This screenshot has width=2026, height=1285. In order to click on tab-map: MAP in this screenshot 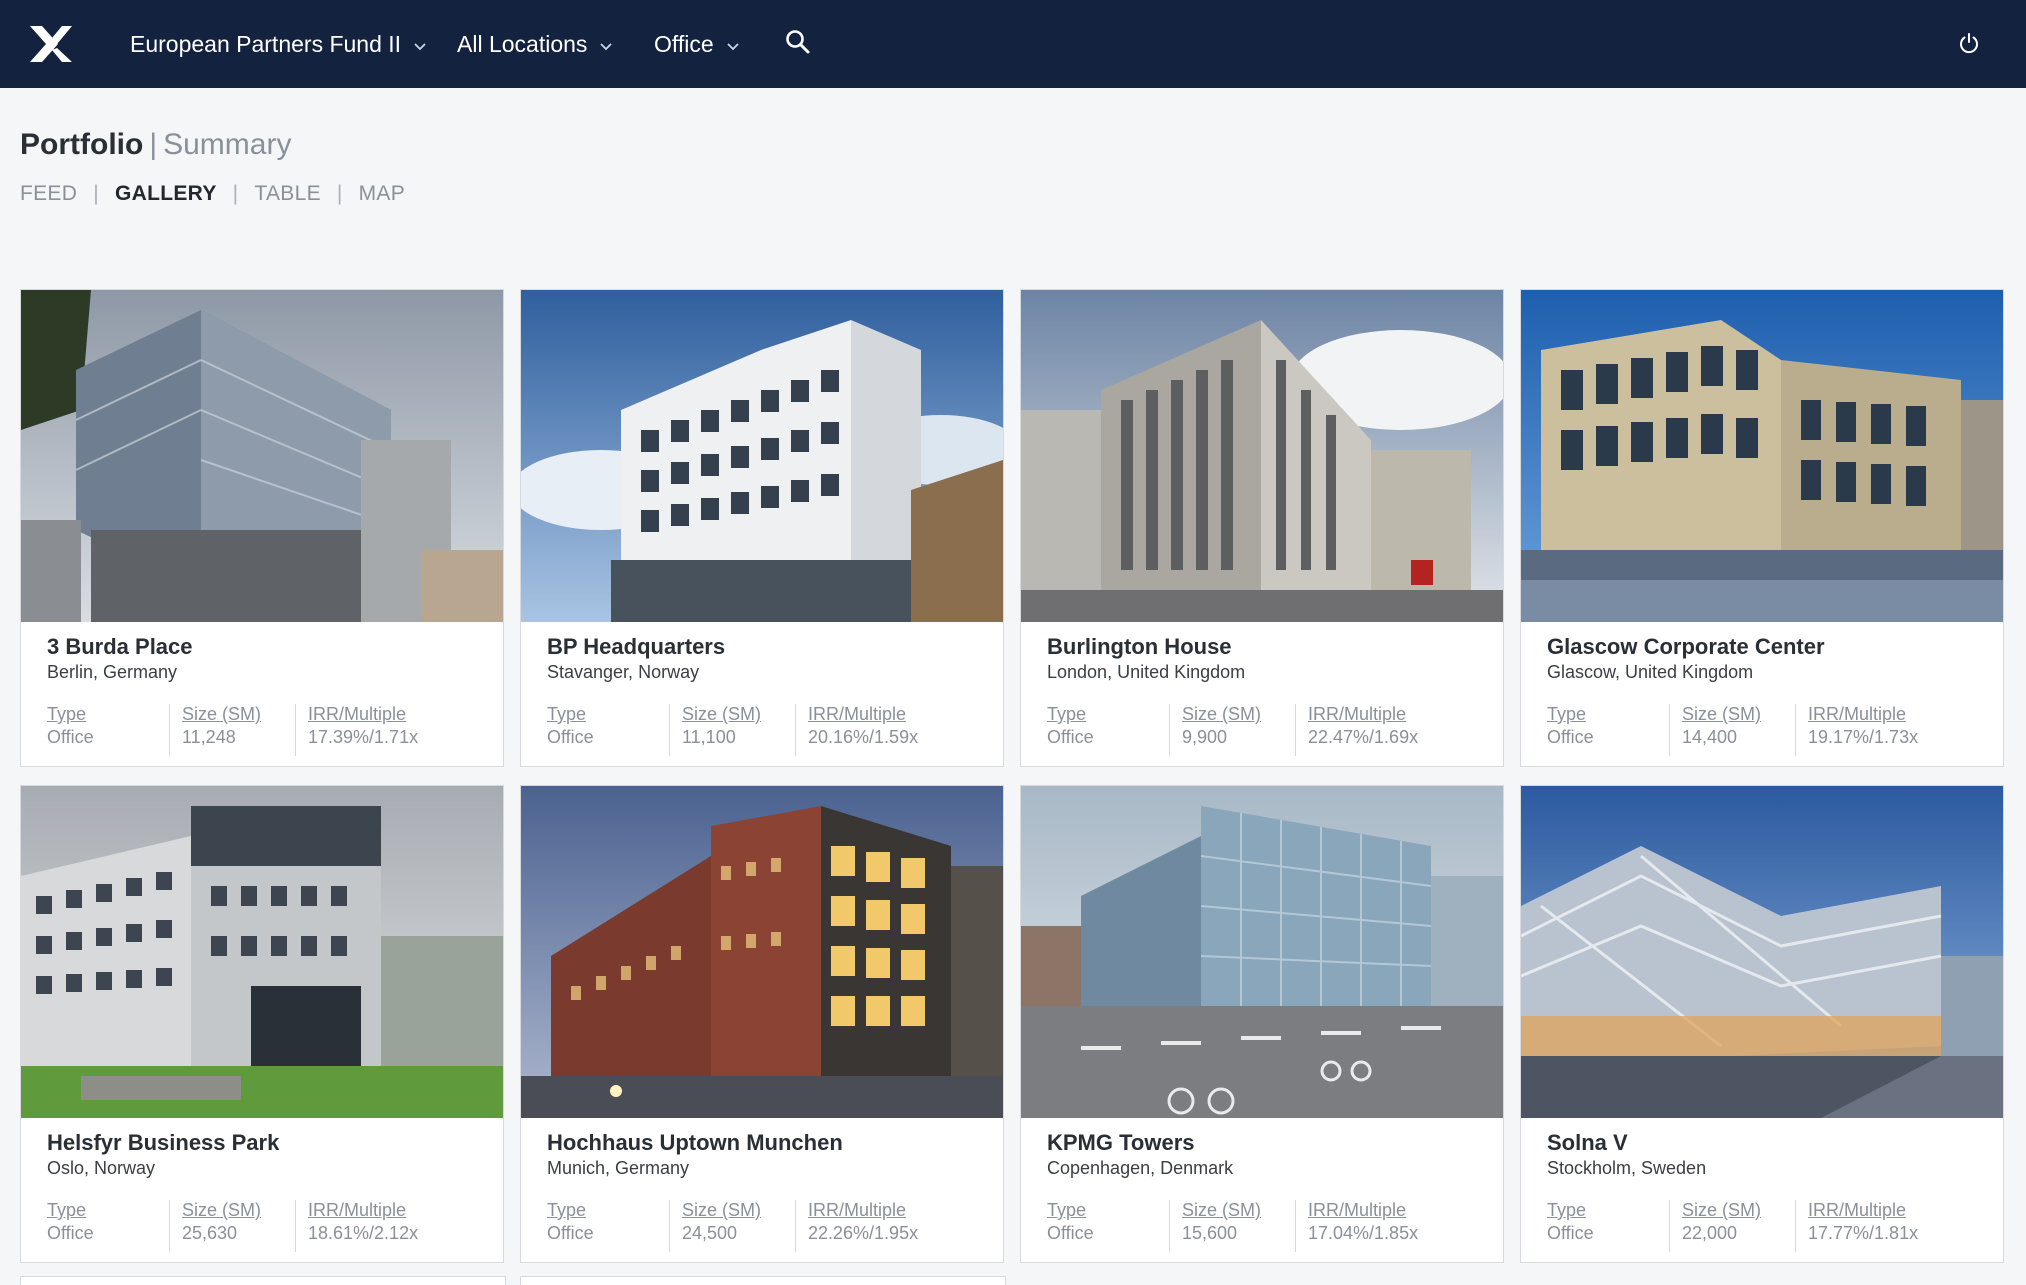, I will do `click(382, 194)`.